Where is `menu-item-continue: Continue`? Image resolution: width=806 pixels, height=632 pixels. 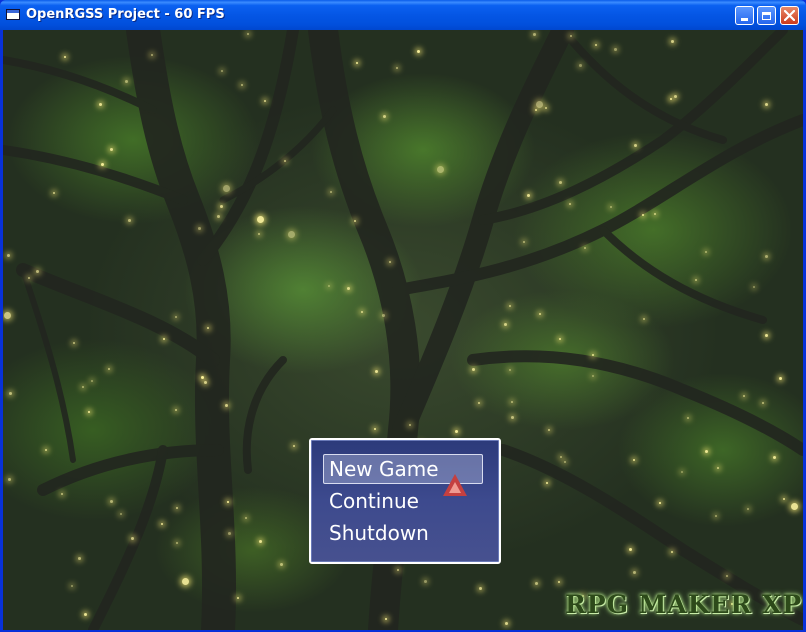 menu-item-continue: Continue is located at coordinates (374, 501).